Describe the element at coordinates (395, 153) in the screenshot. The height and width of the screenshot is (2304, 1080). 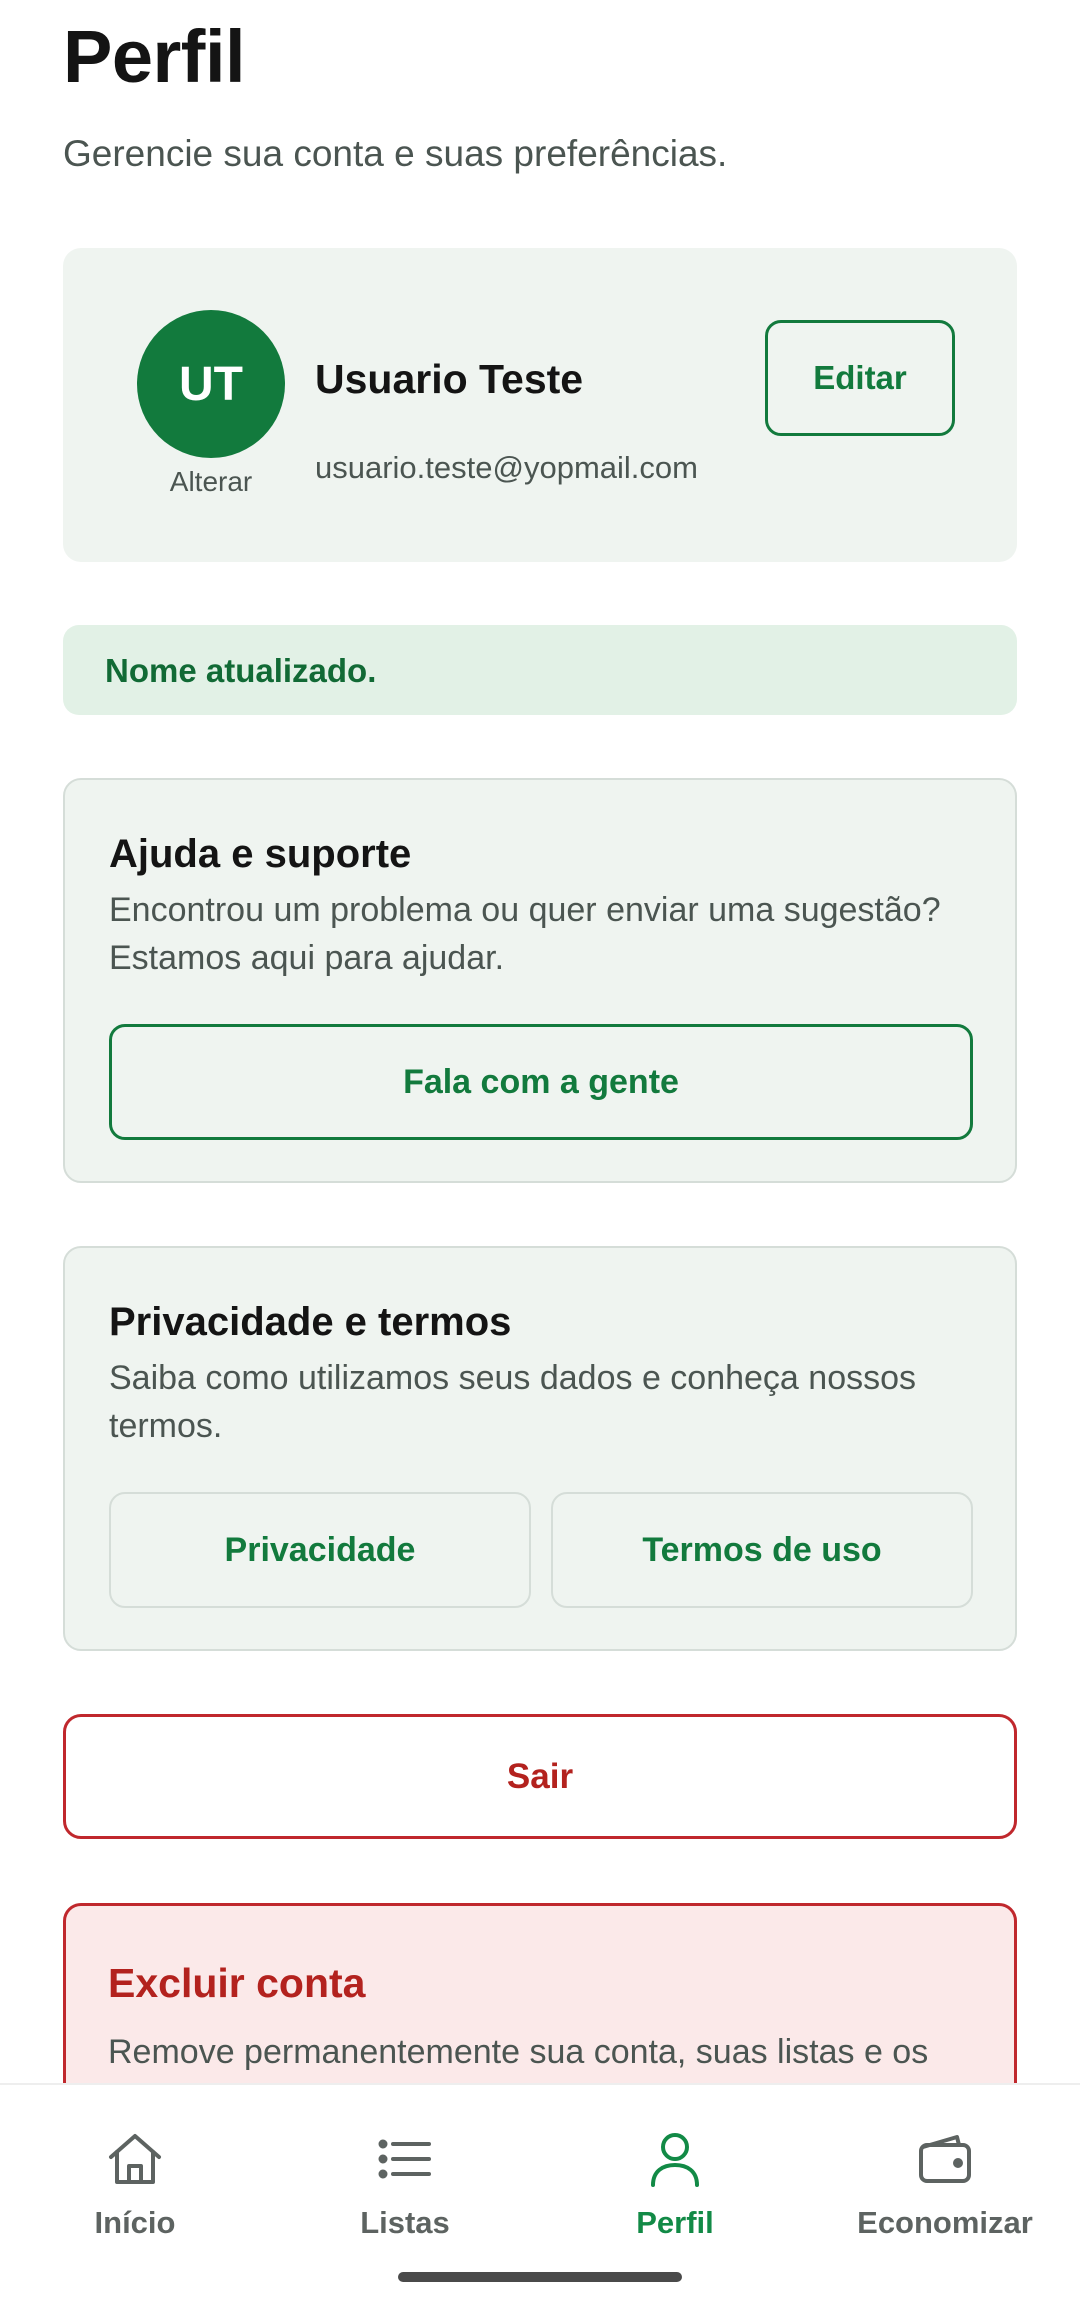
I see `page-subtitle: Gerencie sua conta e suas preferências.` at that location.